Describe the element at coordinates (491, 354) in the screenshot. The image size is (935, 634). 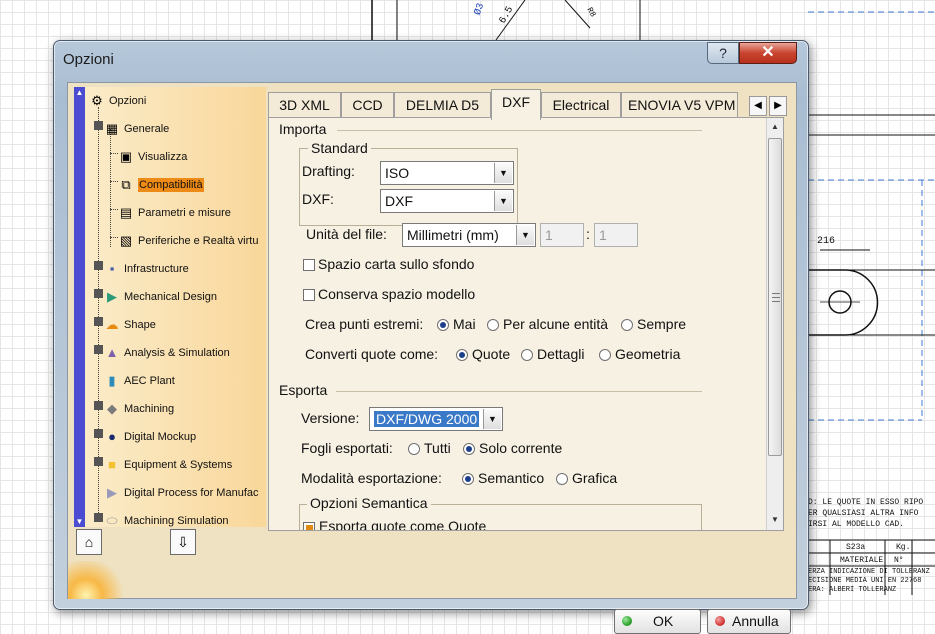
I see `quote-quote-label: Quote` at that location.